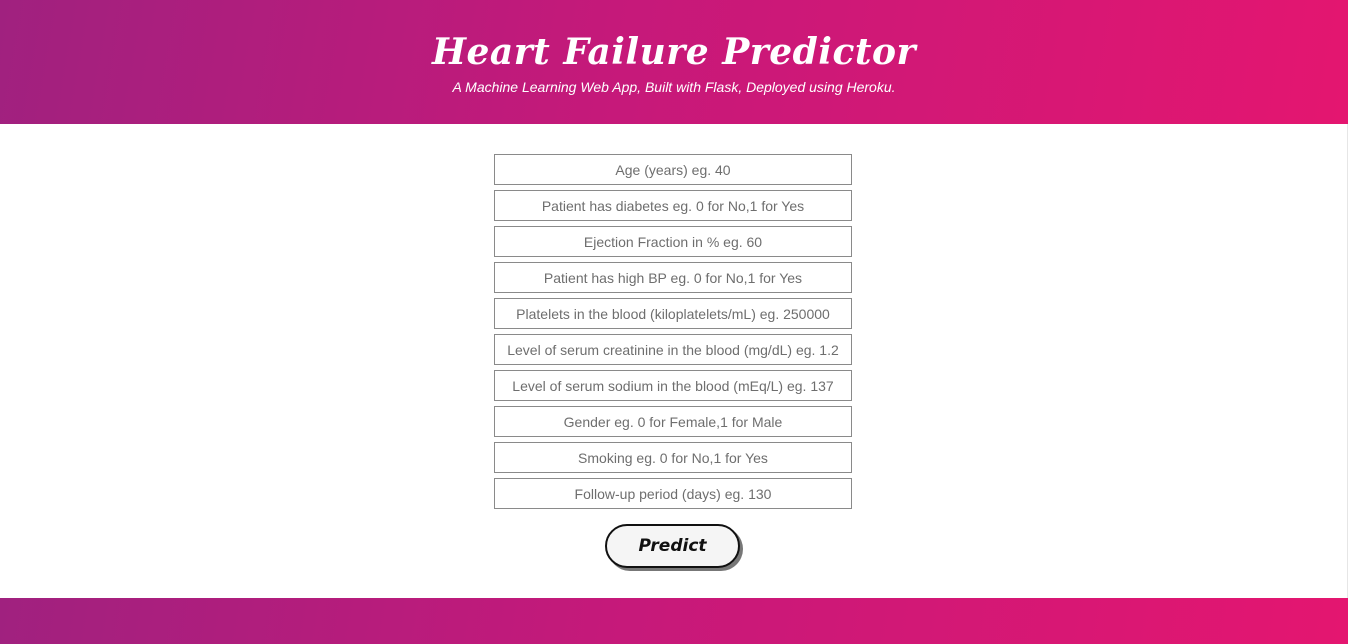 This screenshot has height=644, width=1348. I want to click on serum-creatinine-input, so click(673, 349).